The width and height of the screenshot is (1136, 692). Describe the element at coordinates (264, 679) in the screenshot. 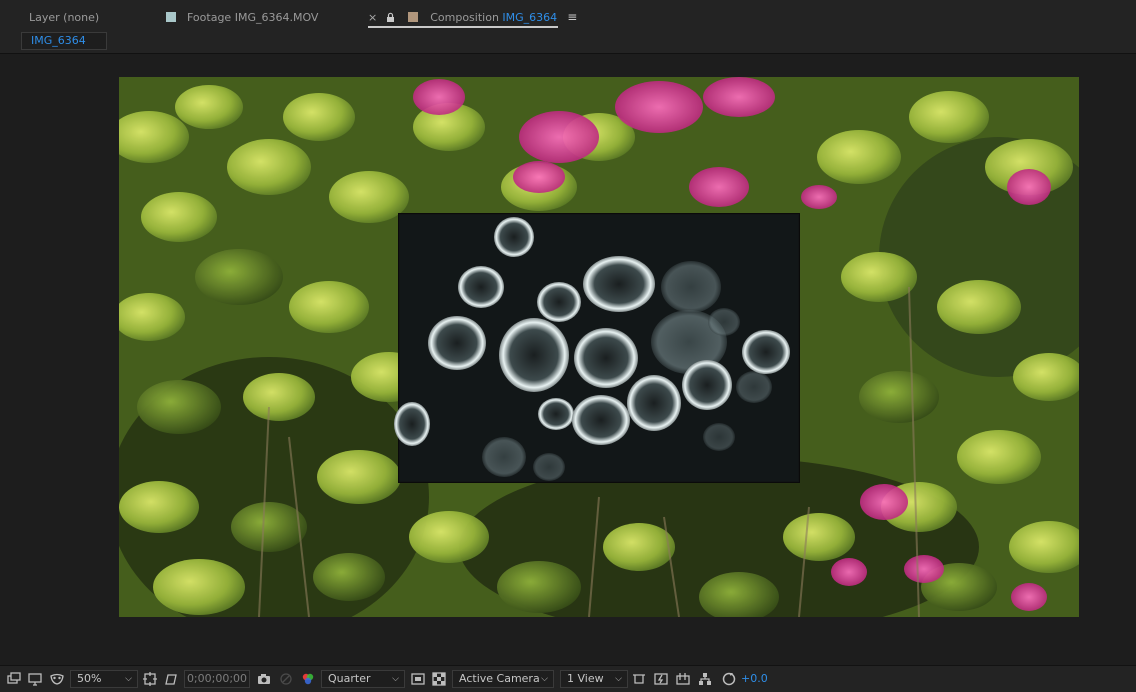

I see `camera-snapshot-icon` at that location.